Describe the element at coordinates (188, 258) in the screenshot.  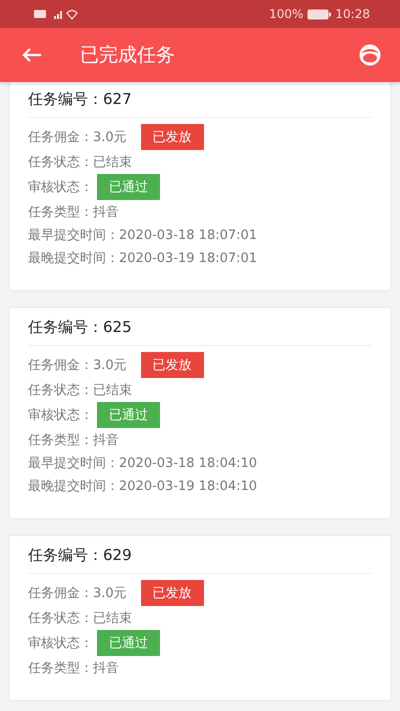
I see `field-value: 2020-03-19 18:07:01` at that location.